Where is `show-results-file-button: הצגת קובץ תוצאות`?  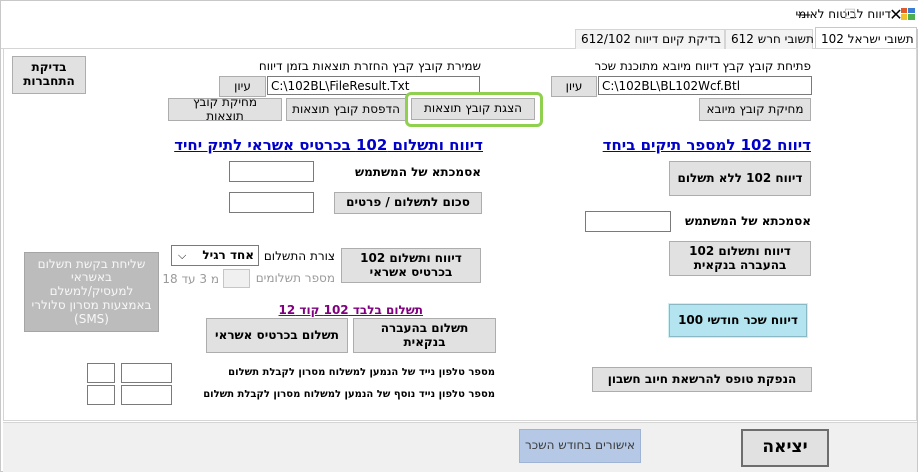
show-results-file-button: הצגת קובץ תוצאות is located at coordinates (473, 109).